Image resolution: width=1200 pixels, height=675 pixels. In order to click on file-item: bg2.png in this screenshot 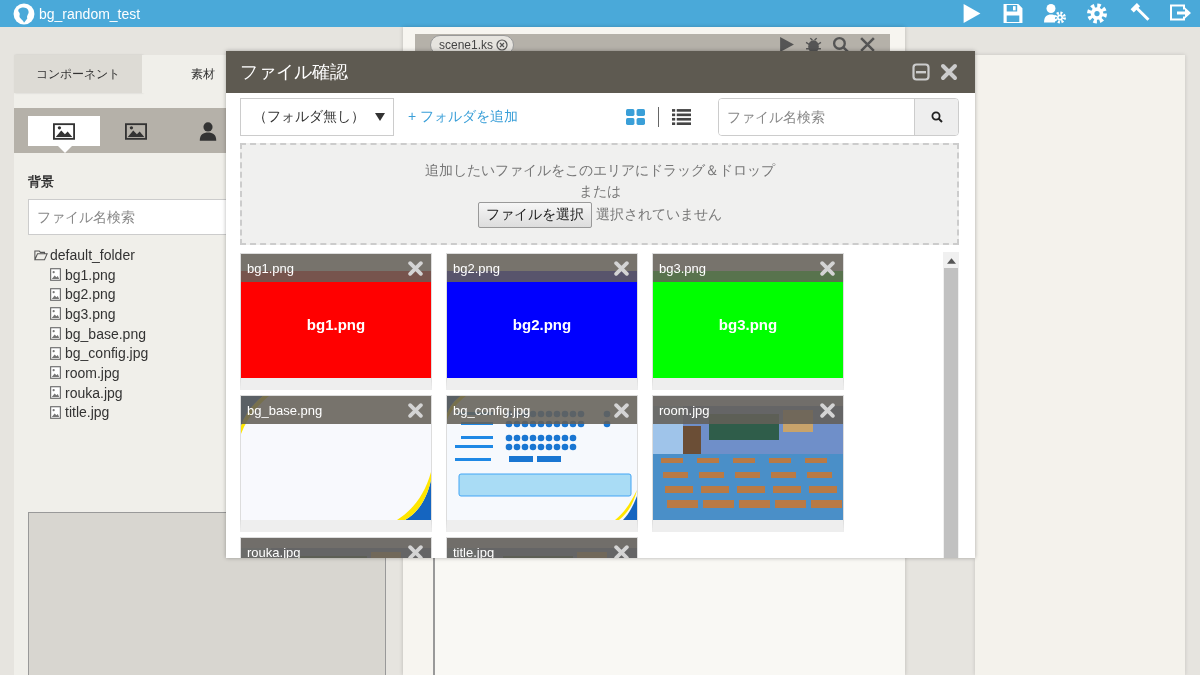, I will do `click(90, 294)`.